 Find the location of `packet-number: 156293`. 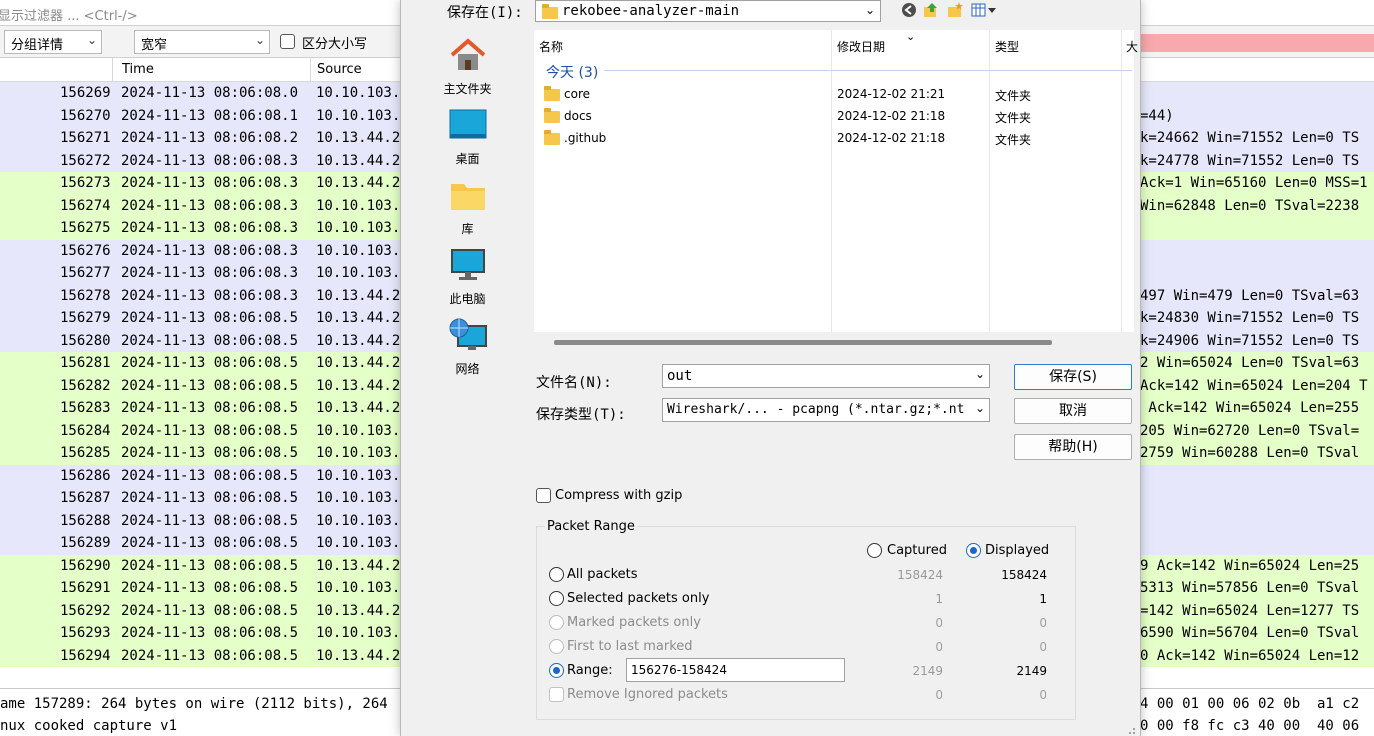

packet-number: 156293 is located at coordinates (85, 633).